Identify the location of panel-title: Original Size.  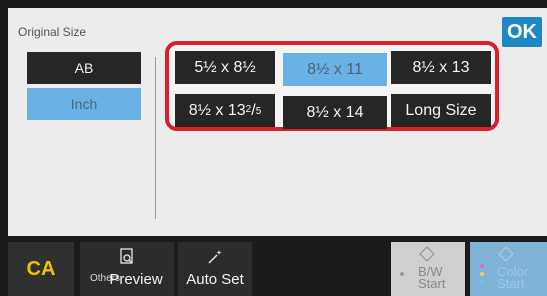
(52, 32).